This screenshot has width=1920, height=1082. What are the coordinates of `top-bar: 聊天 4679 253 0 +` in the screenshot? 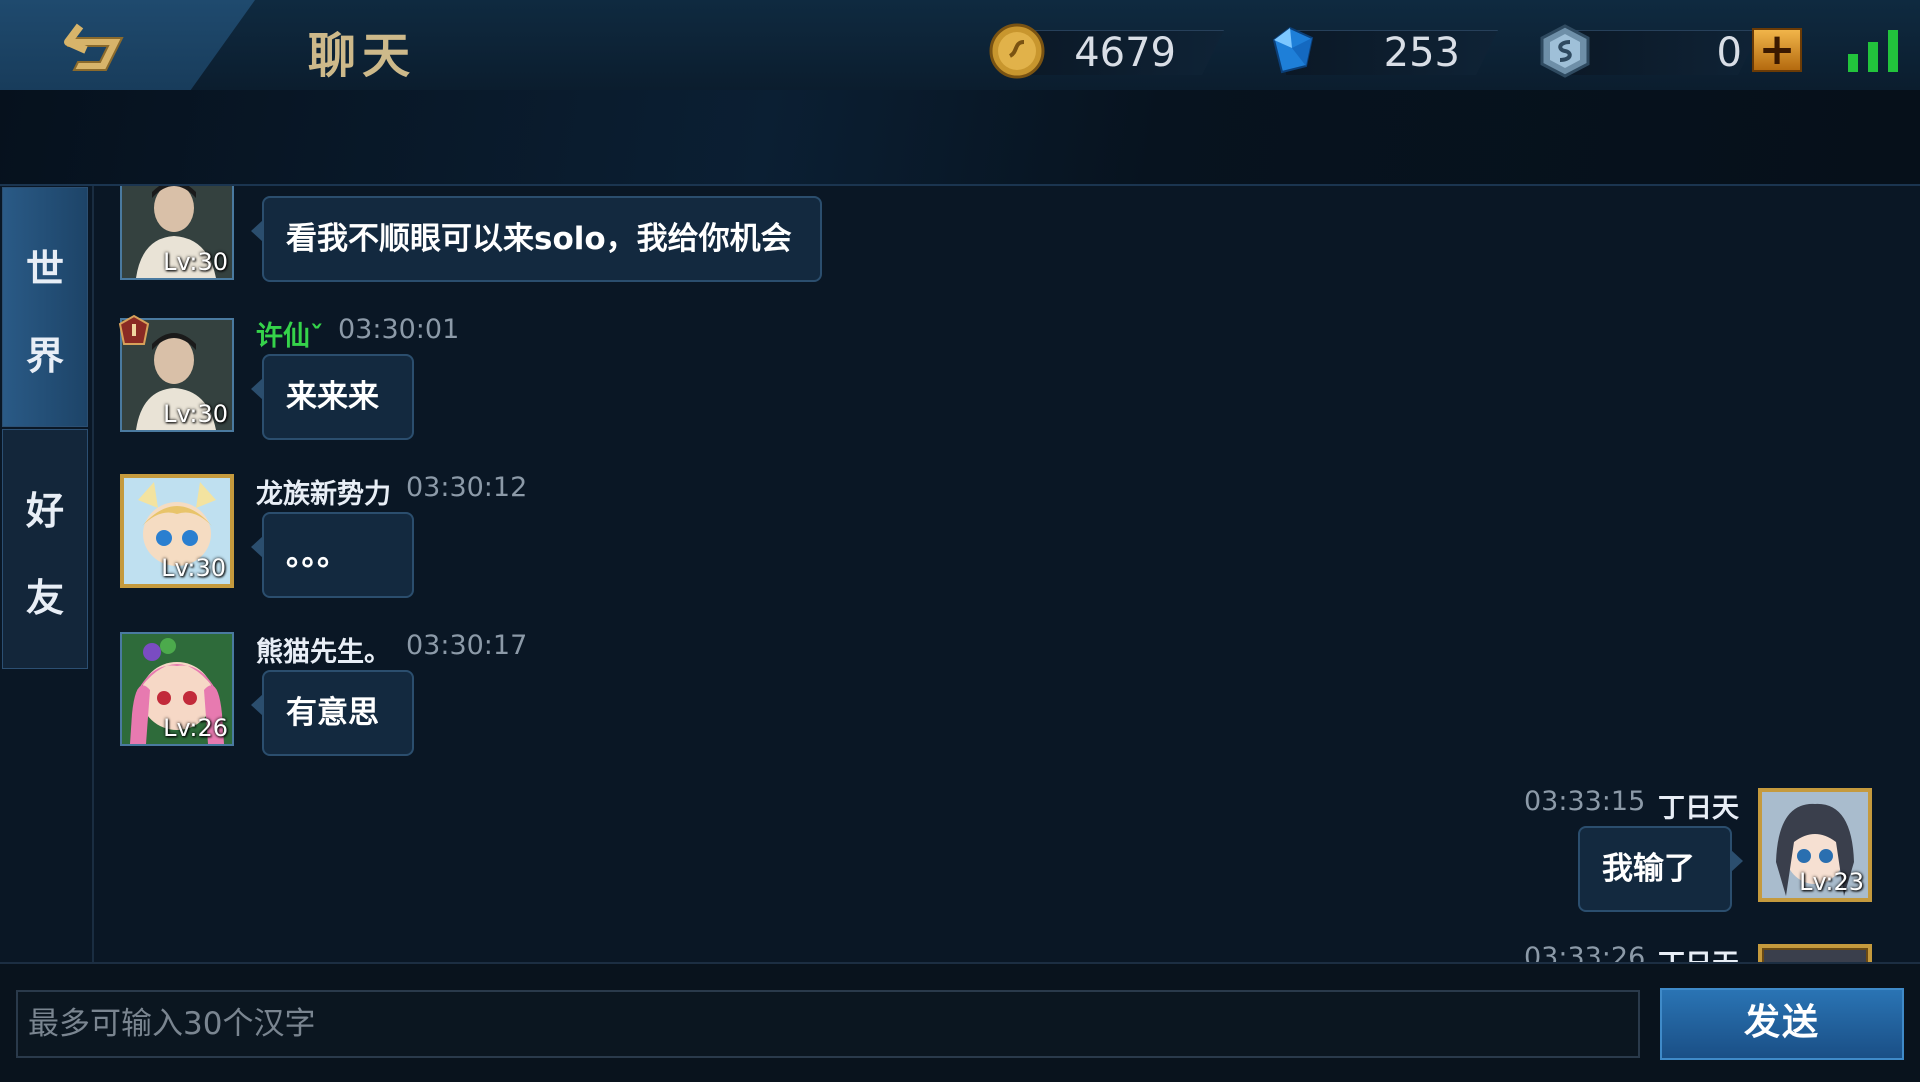 It's located at (960, 52).